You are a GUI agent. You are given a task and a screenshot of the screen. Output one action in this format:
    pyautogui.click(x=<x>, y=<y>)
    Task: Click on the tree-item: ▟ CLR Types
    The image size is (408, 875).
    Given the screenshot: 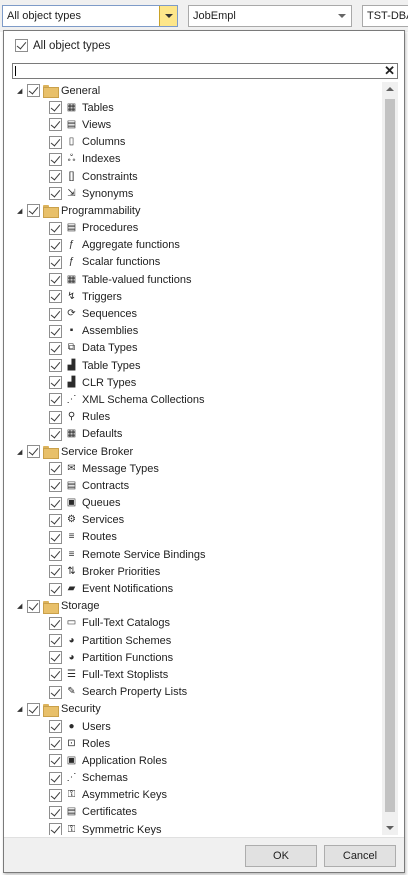 What is the action you would take?
    pyautogui.click(x=195, y=382)
    